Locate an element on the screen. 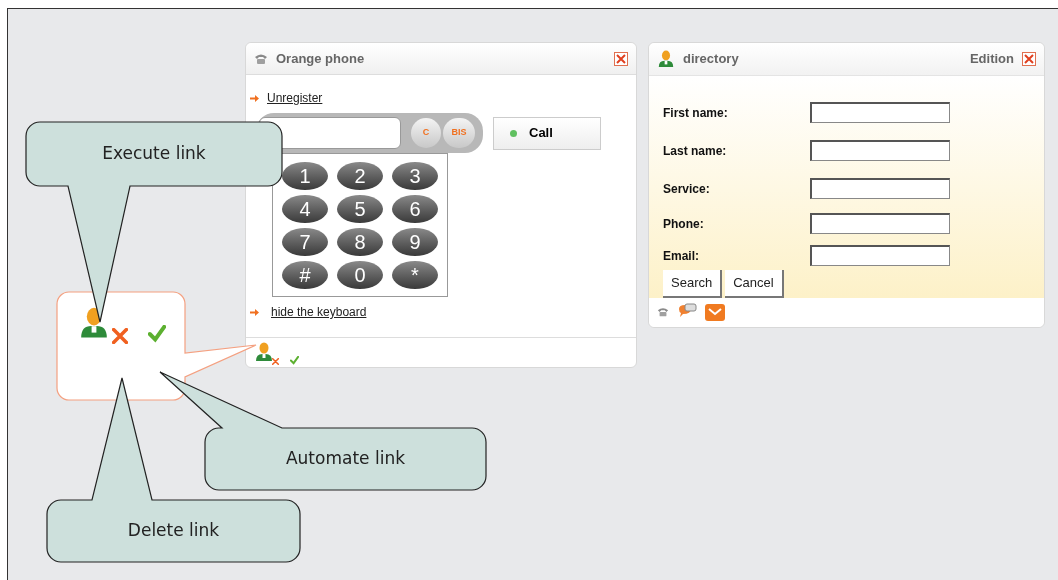 The width and height of the screenshot is (1058, 580). callout-text: Delete link is located at coordinates (173, 531).